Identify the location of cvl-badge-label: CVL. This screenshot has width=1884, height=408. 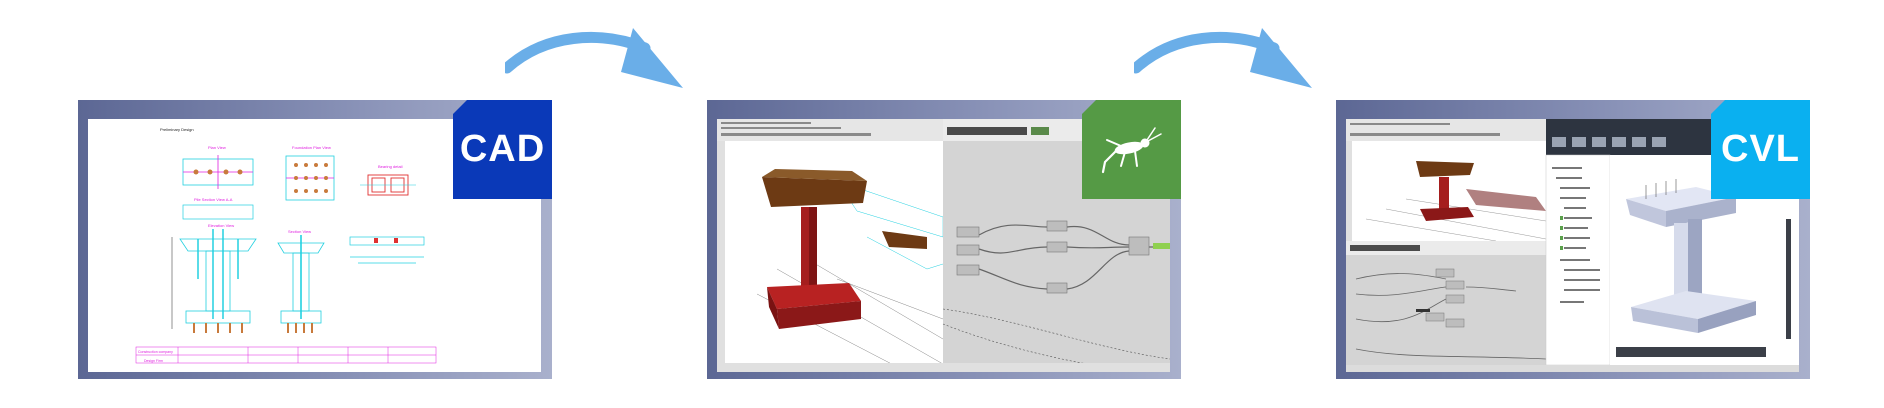
(1760, 149).